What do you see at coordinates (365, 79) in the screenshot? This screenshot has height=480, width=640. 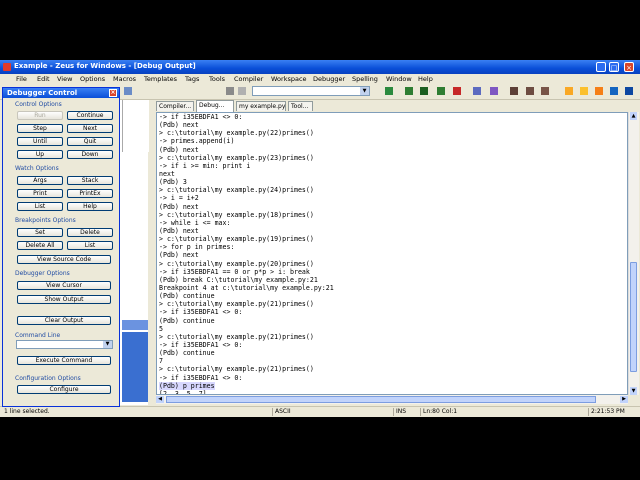 I see `menu-spelling: Spelling` at bounding box center [365, 79].